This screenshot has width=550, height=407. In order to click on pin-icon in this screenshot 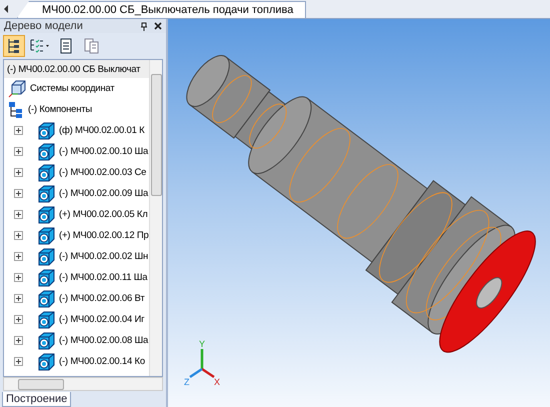, I will do `click(144, 26)`.